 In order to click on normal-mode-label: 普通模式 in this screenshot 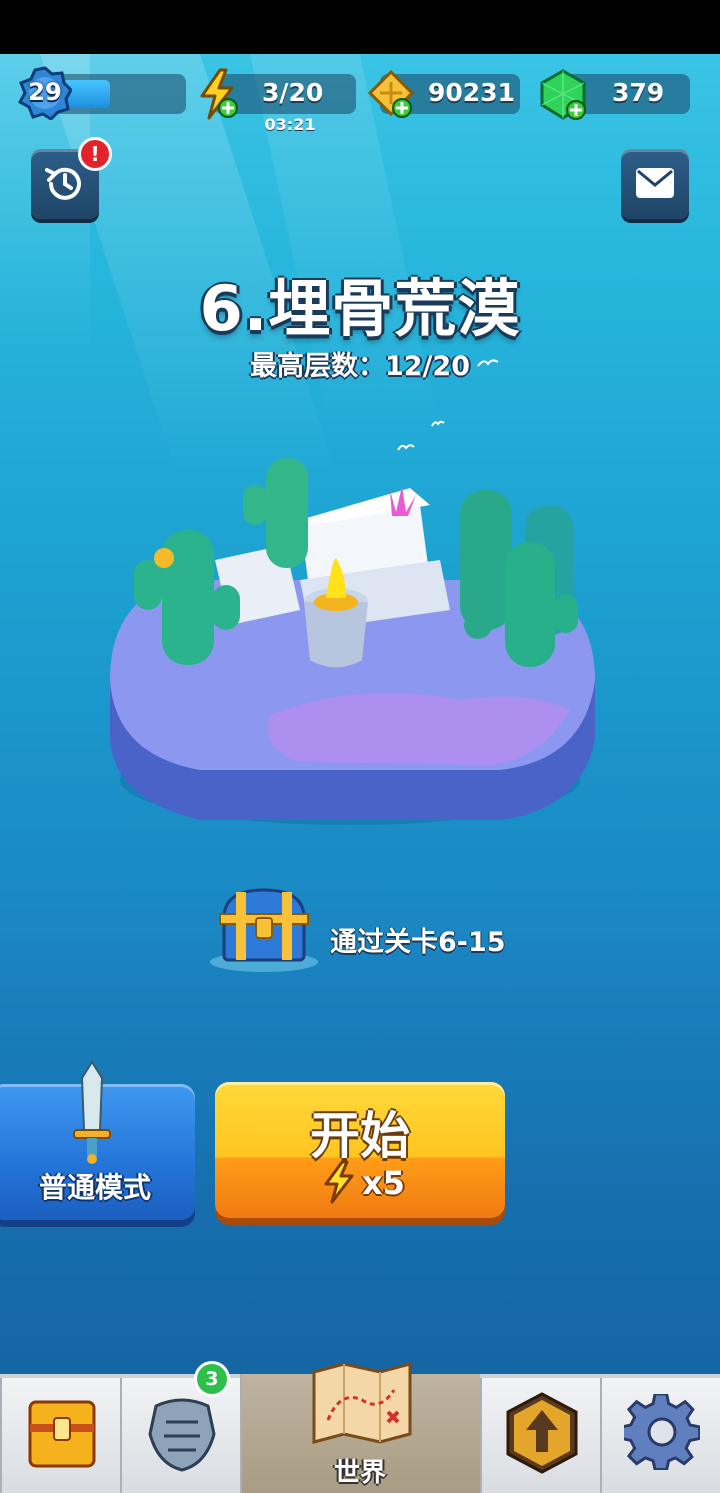, I will do `click(94, 1187)`.